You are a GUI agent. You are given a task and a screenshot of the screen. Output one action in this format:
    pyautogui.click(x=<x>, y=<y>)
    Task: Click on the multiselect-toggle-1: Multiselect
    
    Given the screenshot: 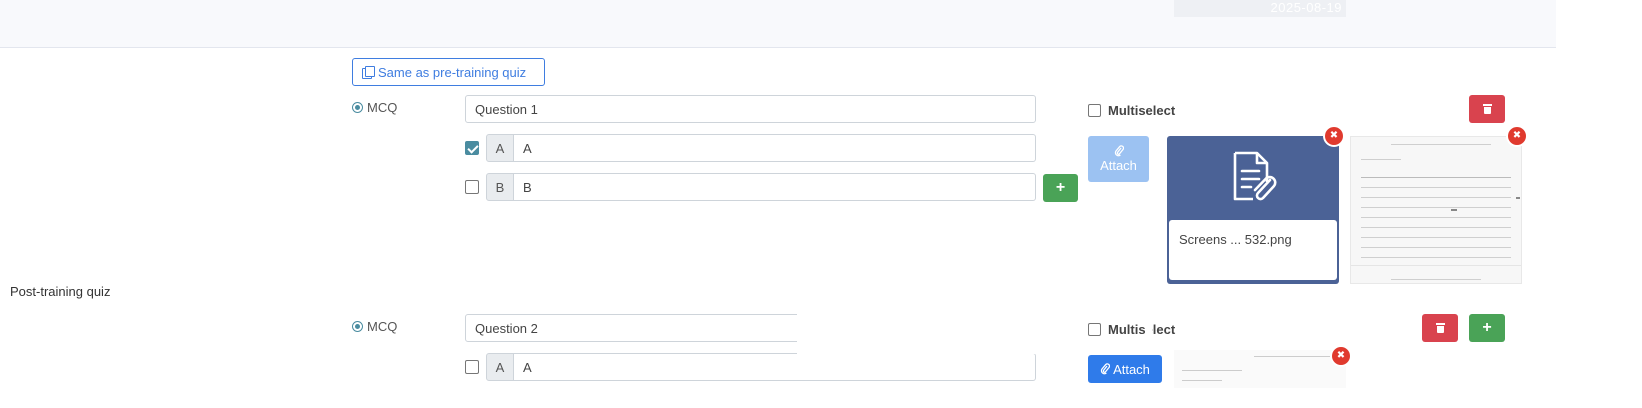 What is the action you would take?
    pyautogui.click(x=1131, y=110)
    